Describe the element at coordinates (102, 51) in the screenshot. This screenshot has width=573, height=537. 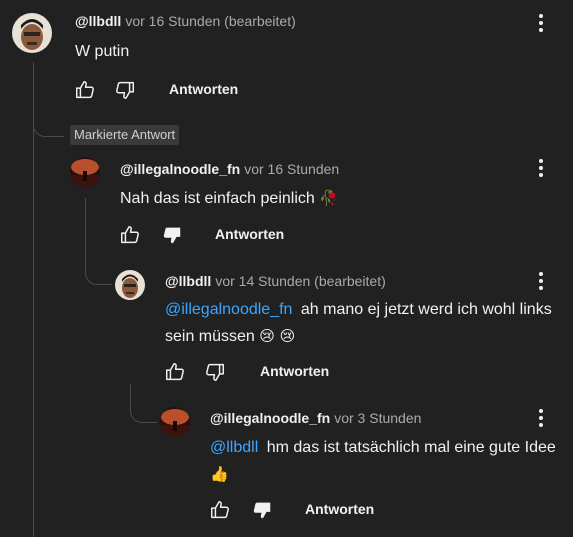
I see `comment-text: W putin` at that location.